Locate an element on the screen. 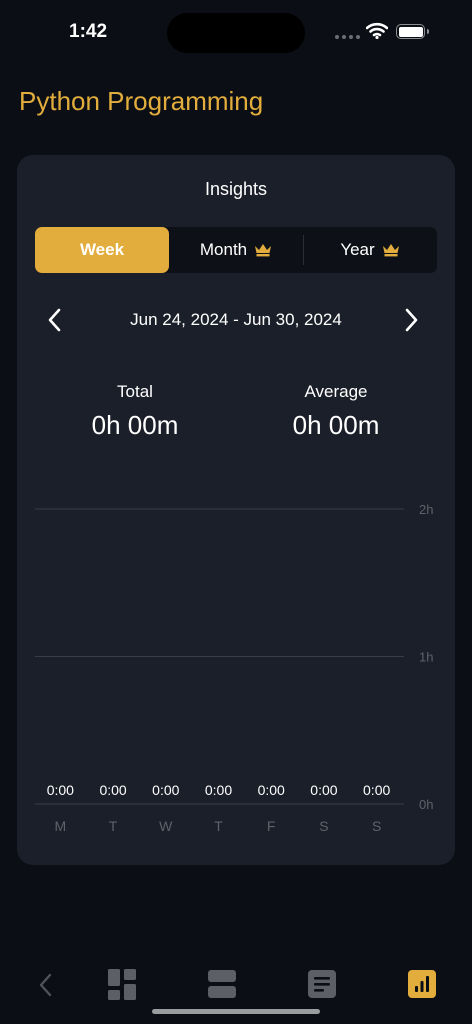 The image size is (472, 1024). y-tick-label: 0h is located at coordinates (426, 804).